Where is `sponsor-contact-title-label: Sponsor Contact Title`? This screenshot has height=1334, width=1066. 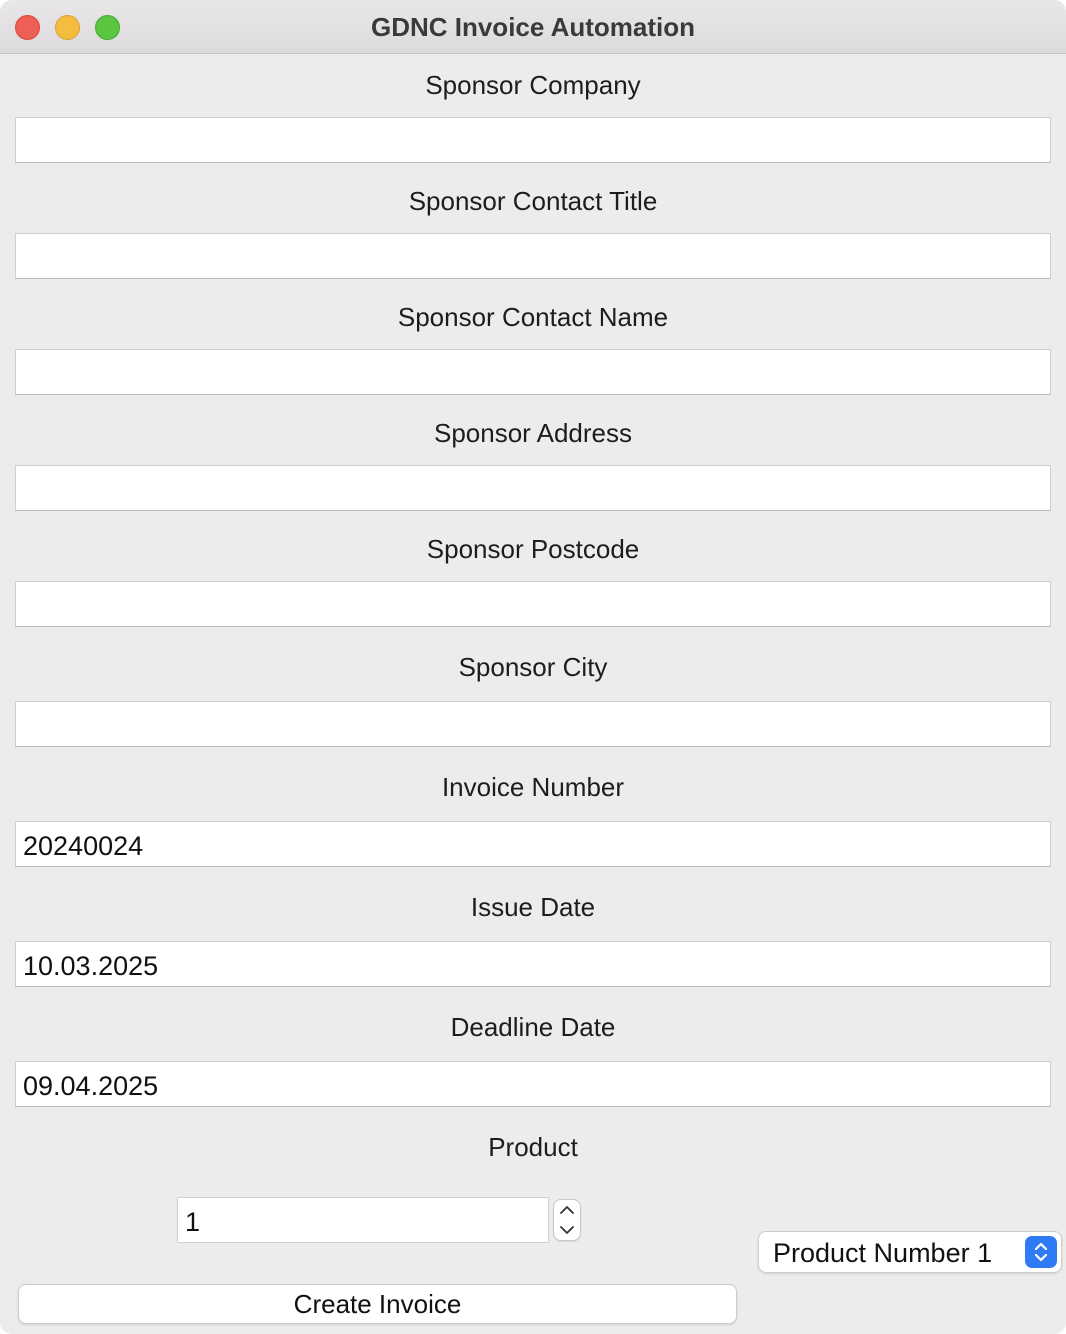 sponsor-contact-title-label: Sponsor Contact Title is located at coordinates (533, 201).